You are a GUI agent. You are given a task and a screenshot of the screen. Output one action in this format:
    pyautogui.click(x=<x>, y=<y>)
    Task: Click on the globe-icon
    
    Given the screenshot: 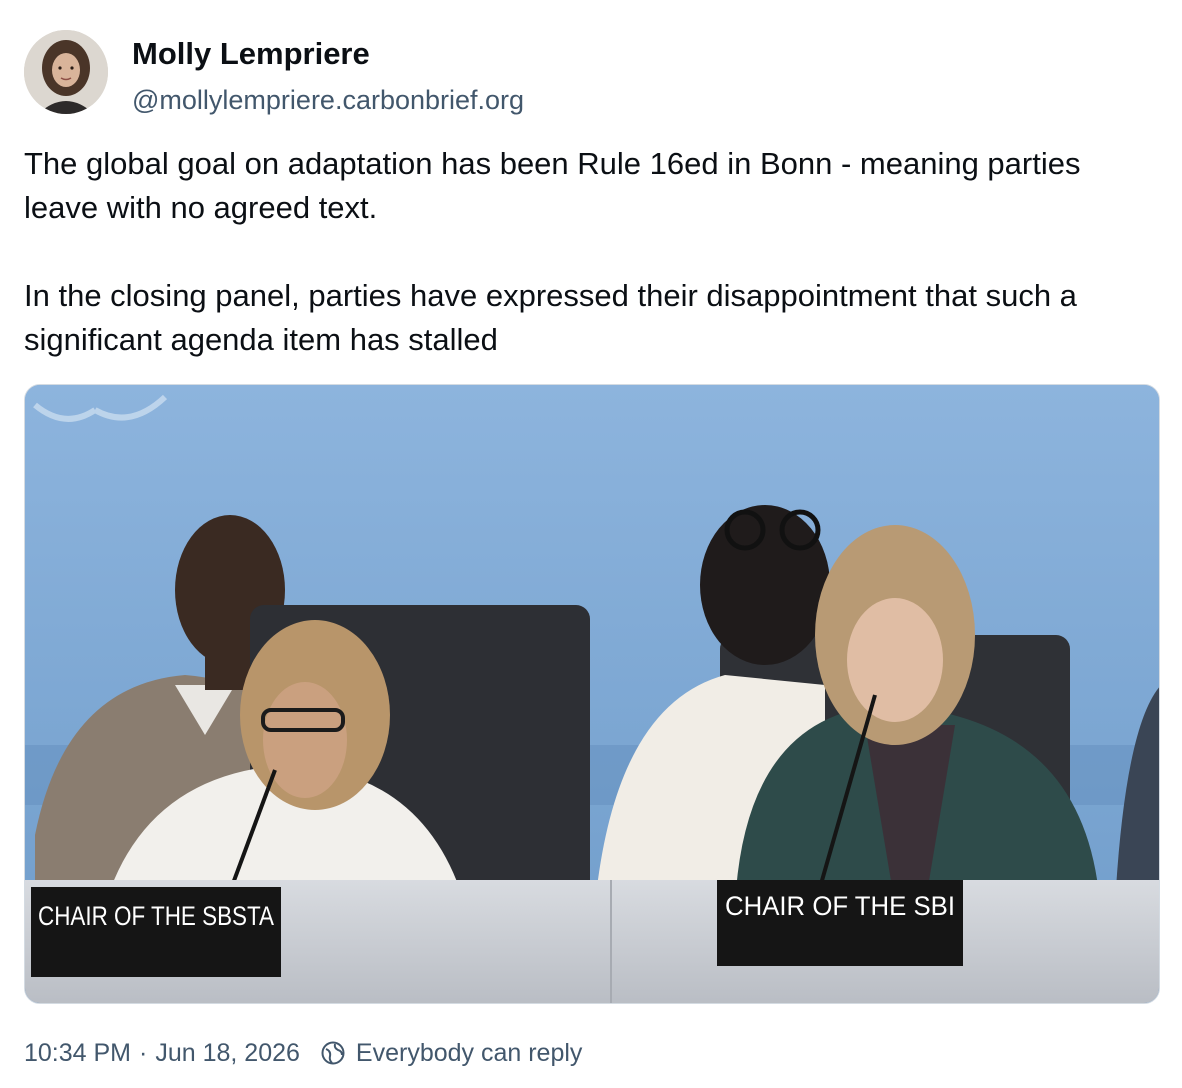 What is the action you would take?
    pyautogui.click(x=333, y=1053)
    